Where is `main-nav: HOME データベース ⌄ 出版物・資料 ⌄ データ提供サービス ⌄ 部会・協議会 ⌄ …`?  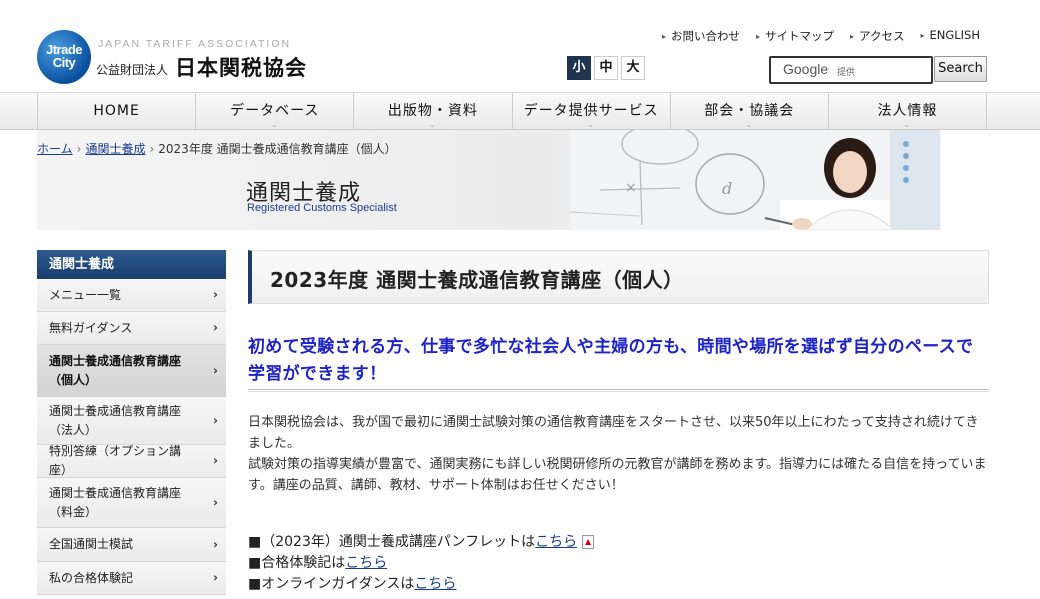
main-nav: HOME データベース ⌄ 出版物・資料 ⌄ データ提供サービス ⌄ 部会・協議会 ⌄ … is located at coordinates (520, 111).